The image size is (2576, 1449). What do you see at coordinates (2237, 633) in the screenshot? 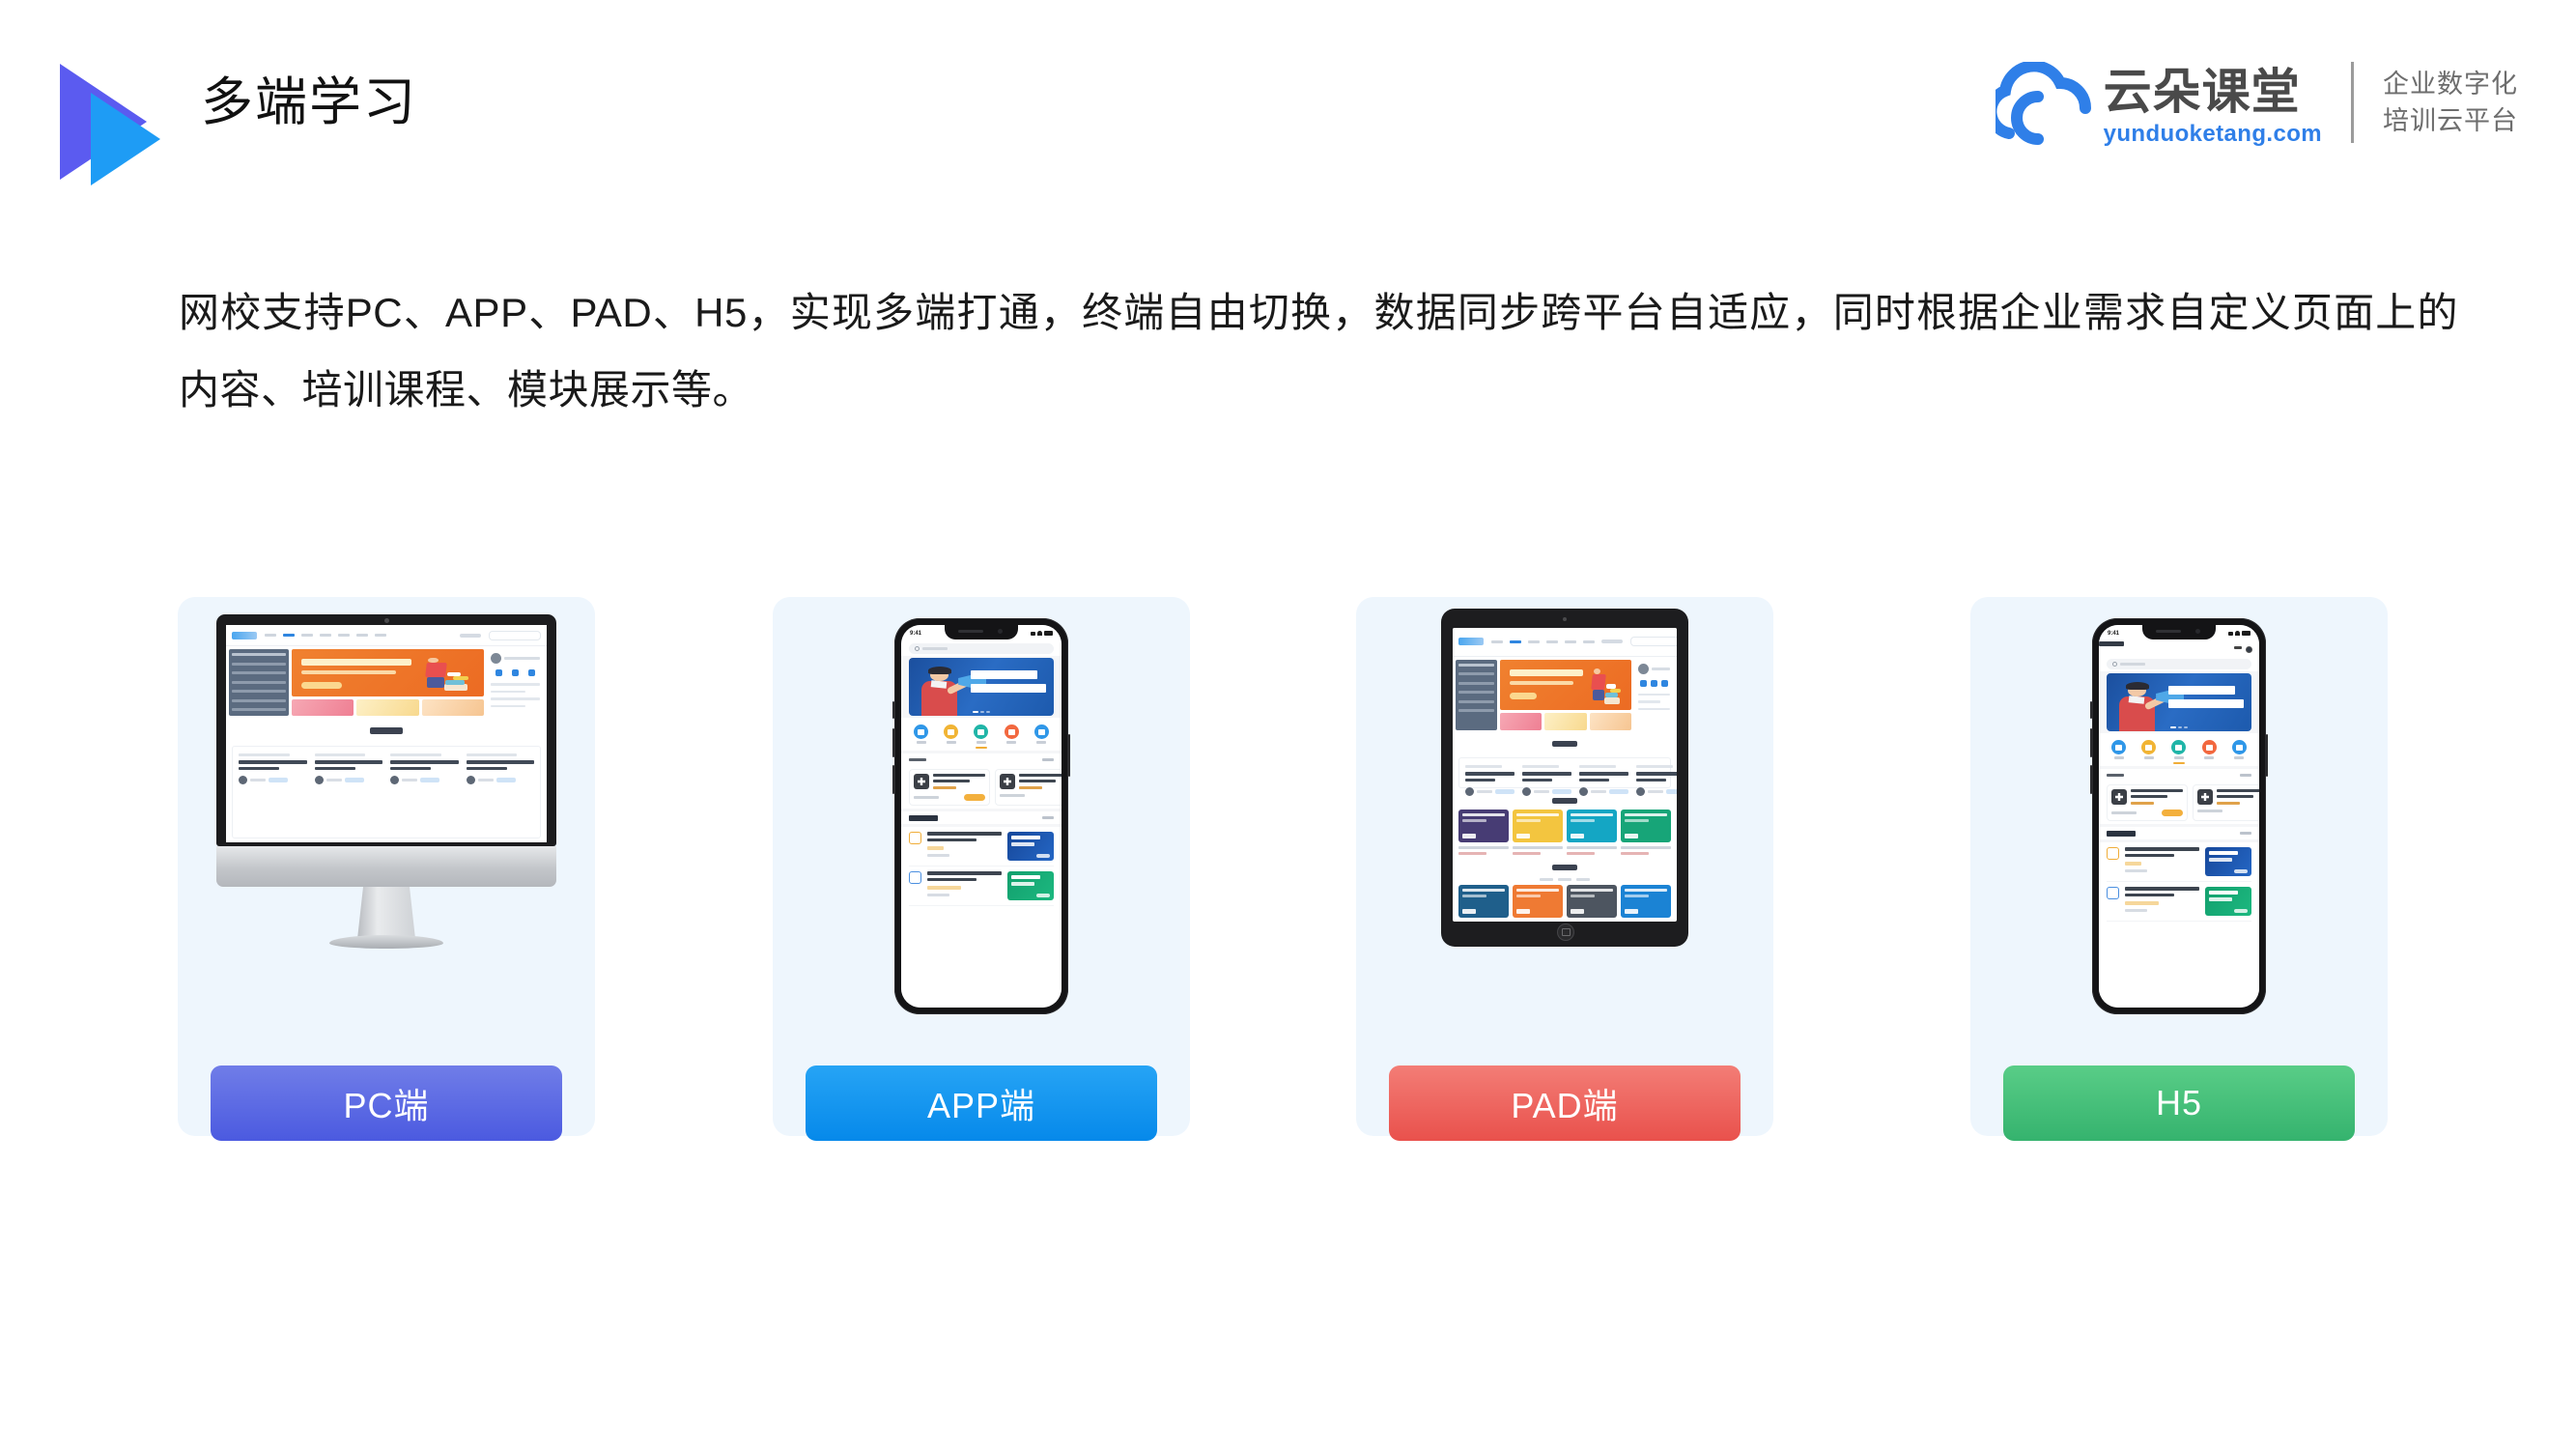
I see `wifi-icon` at bounding box center [2237, 633].